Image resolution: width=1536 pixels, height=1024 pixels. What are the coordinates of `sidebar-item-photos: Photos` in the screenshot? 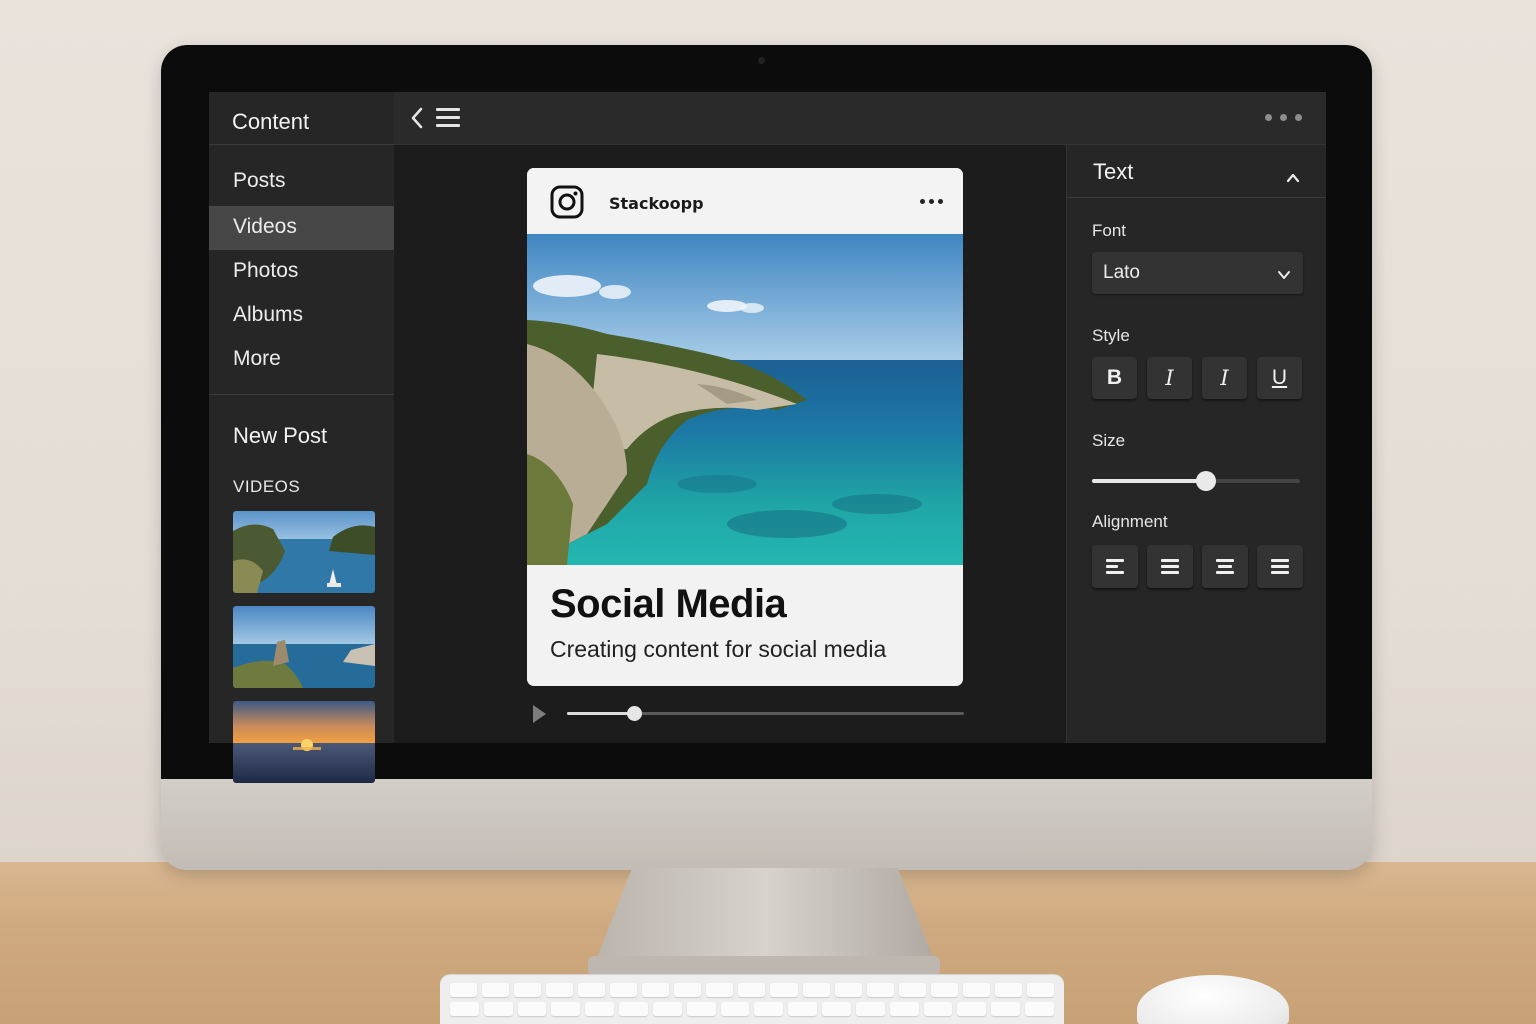 It's located at (301, 272).